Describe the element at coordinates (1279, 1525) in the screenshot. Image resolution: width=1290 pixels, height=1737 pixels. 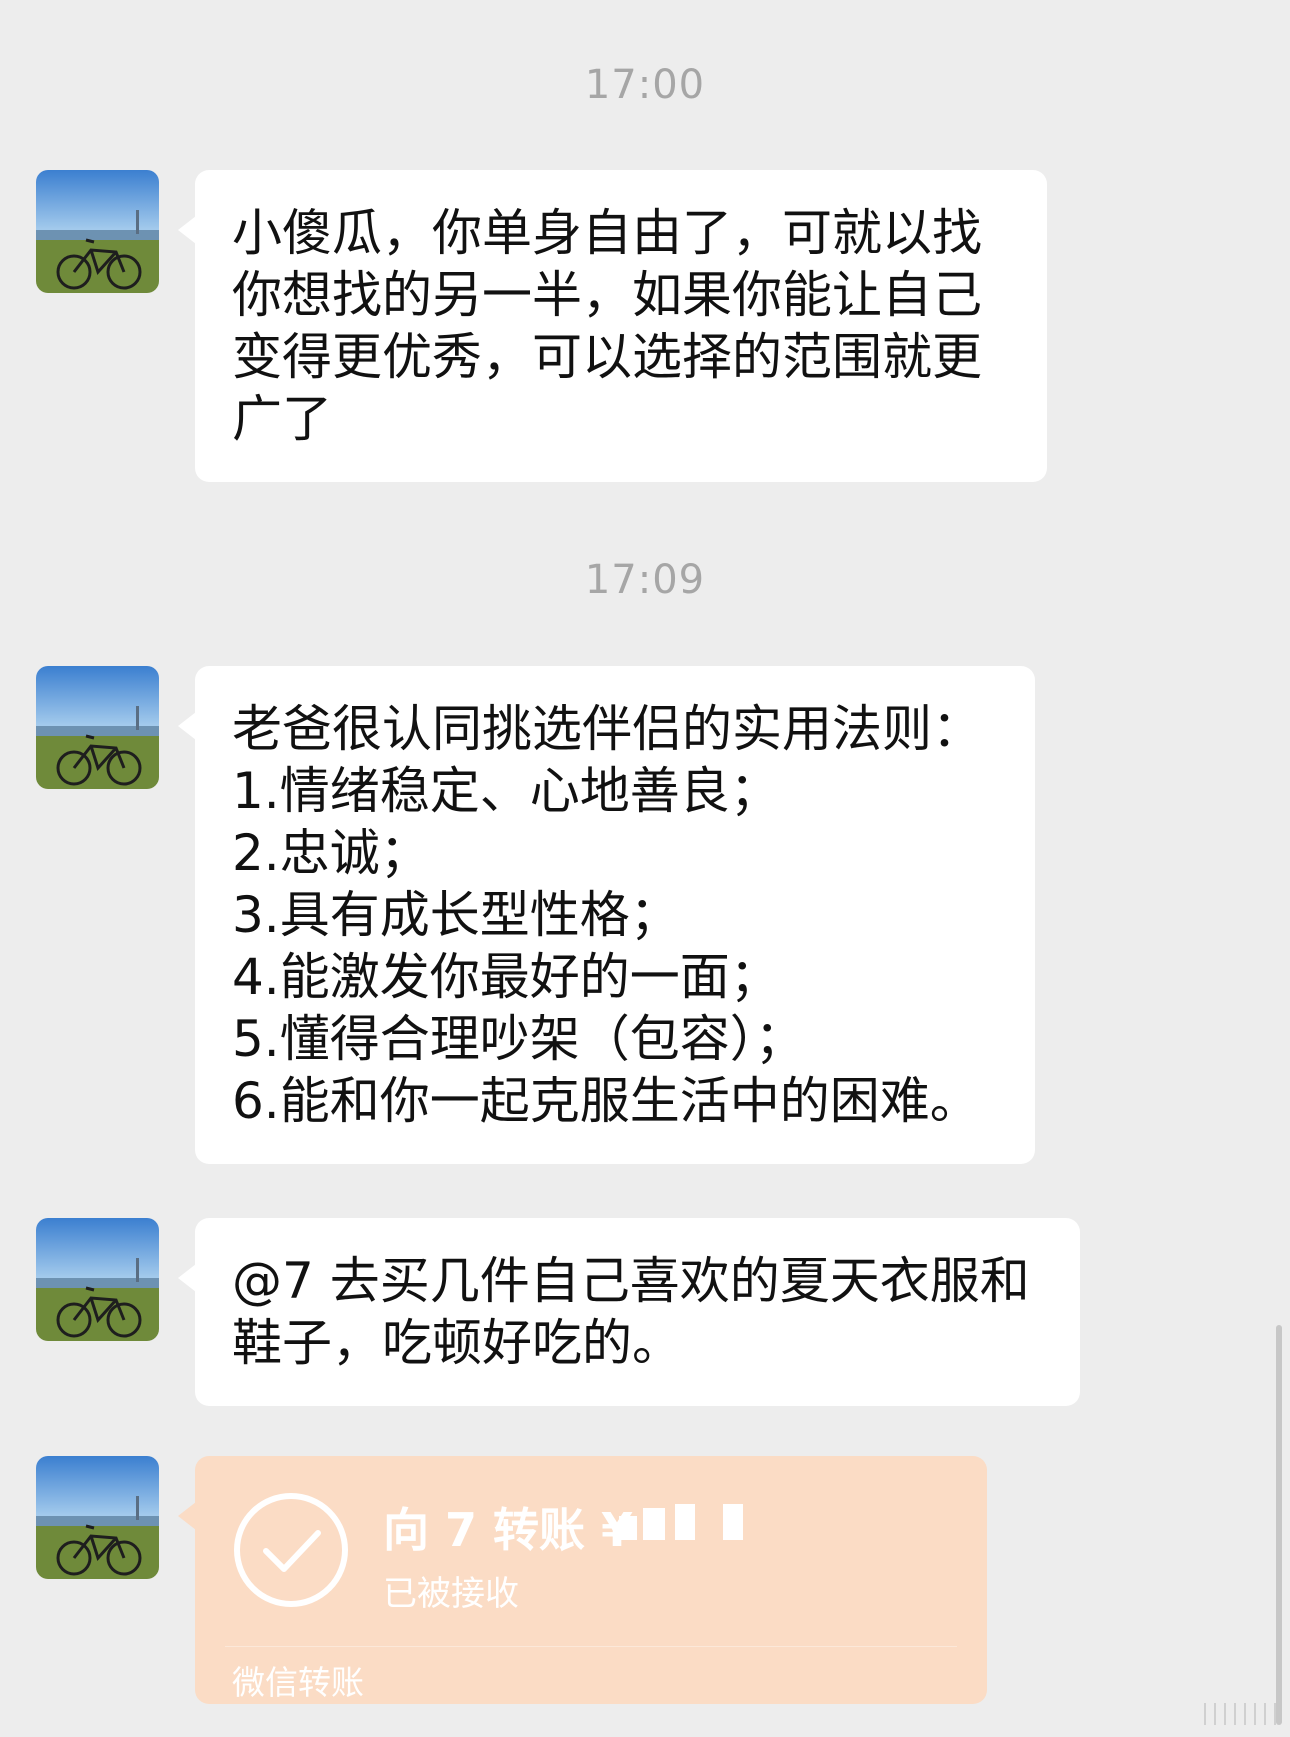
I see `scrollbar` at that location.